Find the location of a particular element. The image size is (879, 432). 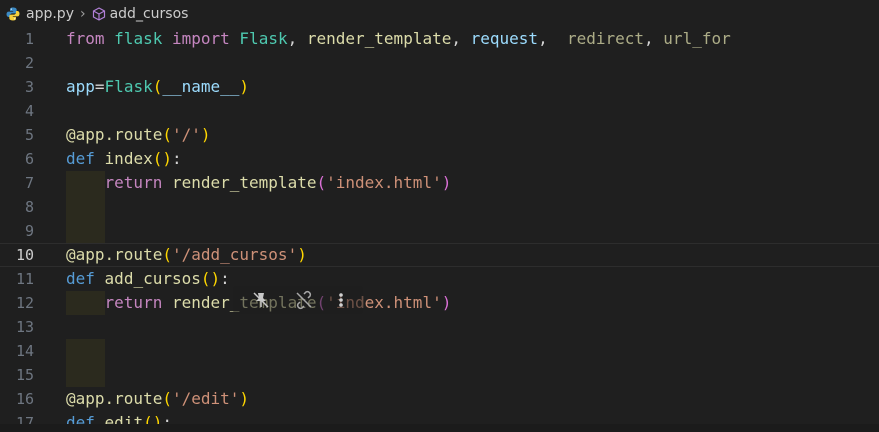

code-line: 3 app=Flask(__name__) is located at coordinates (439, 87).